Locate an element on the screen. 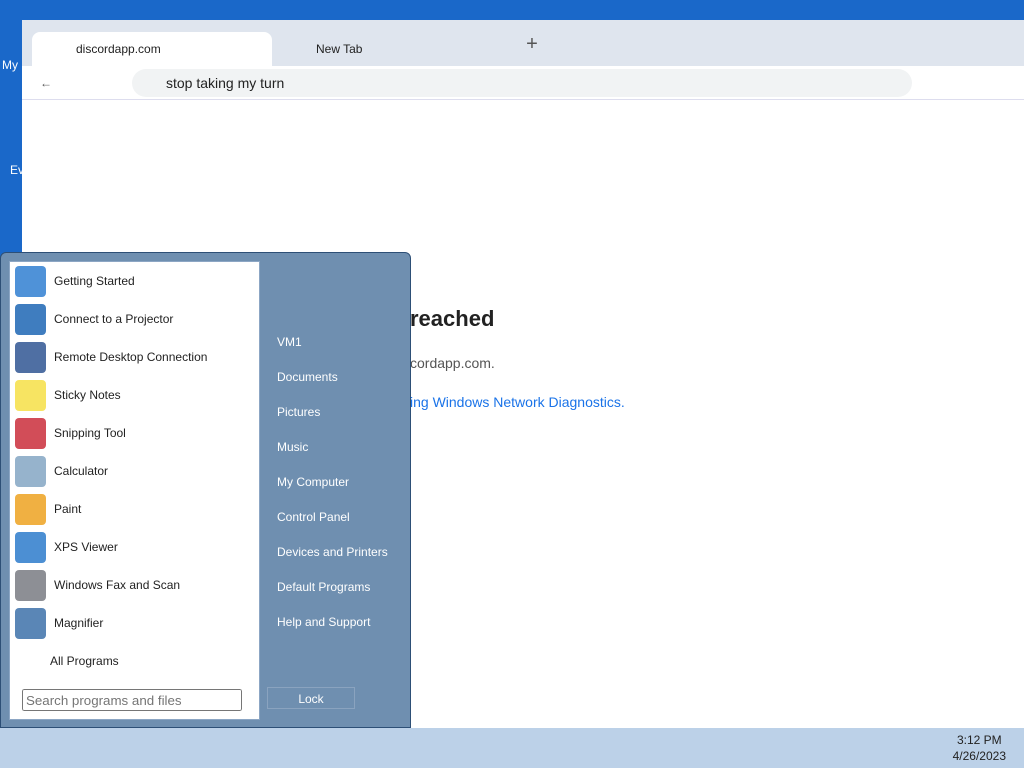  tab-title: New Tab is located at coordinates (339, 49).